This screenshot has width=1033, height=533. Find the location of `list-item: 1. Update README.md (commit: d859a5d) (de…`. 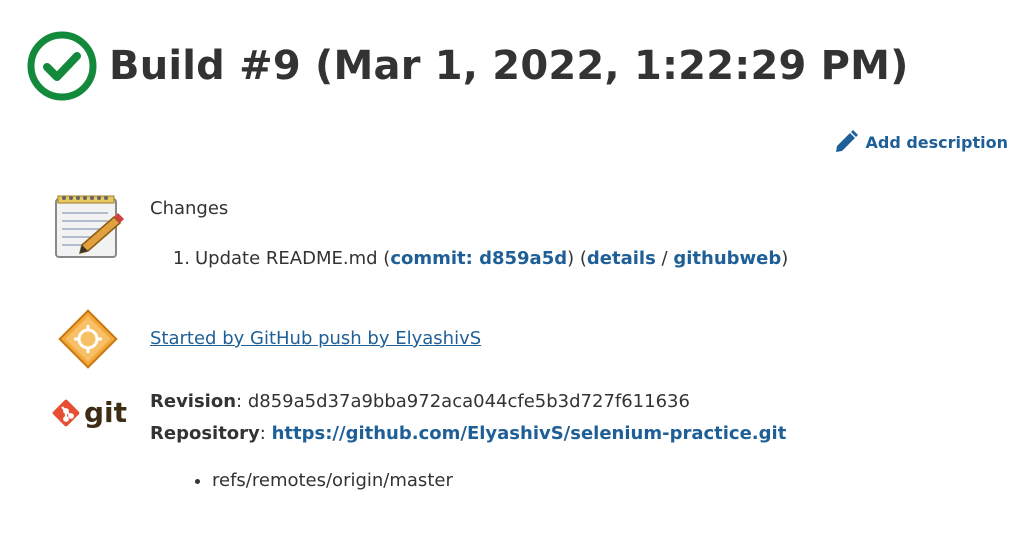

list-item: 1. Update README.md (commit: d859a5d) (de… is located at coordinates (469, 258).